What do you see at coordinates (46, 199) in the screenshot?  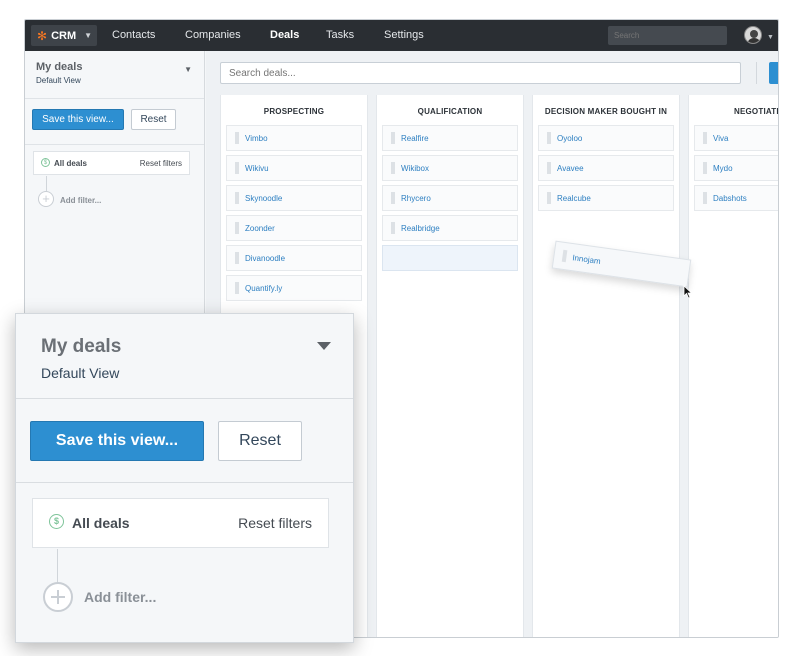 I see `add-filter-plus-icon: +` at bounding box center [46, 199].